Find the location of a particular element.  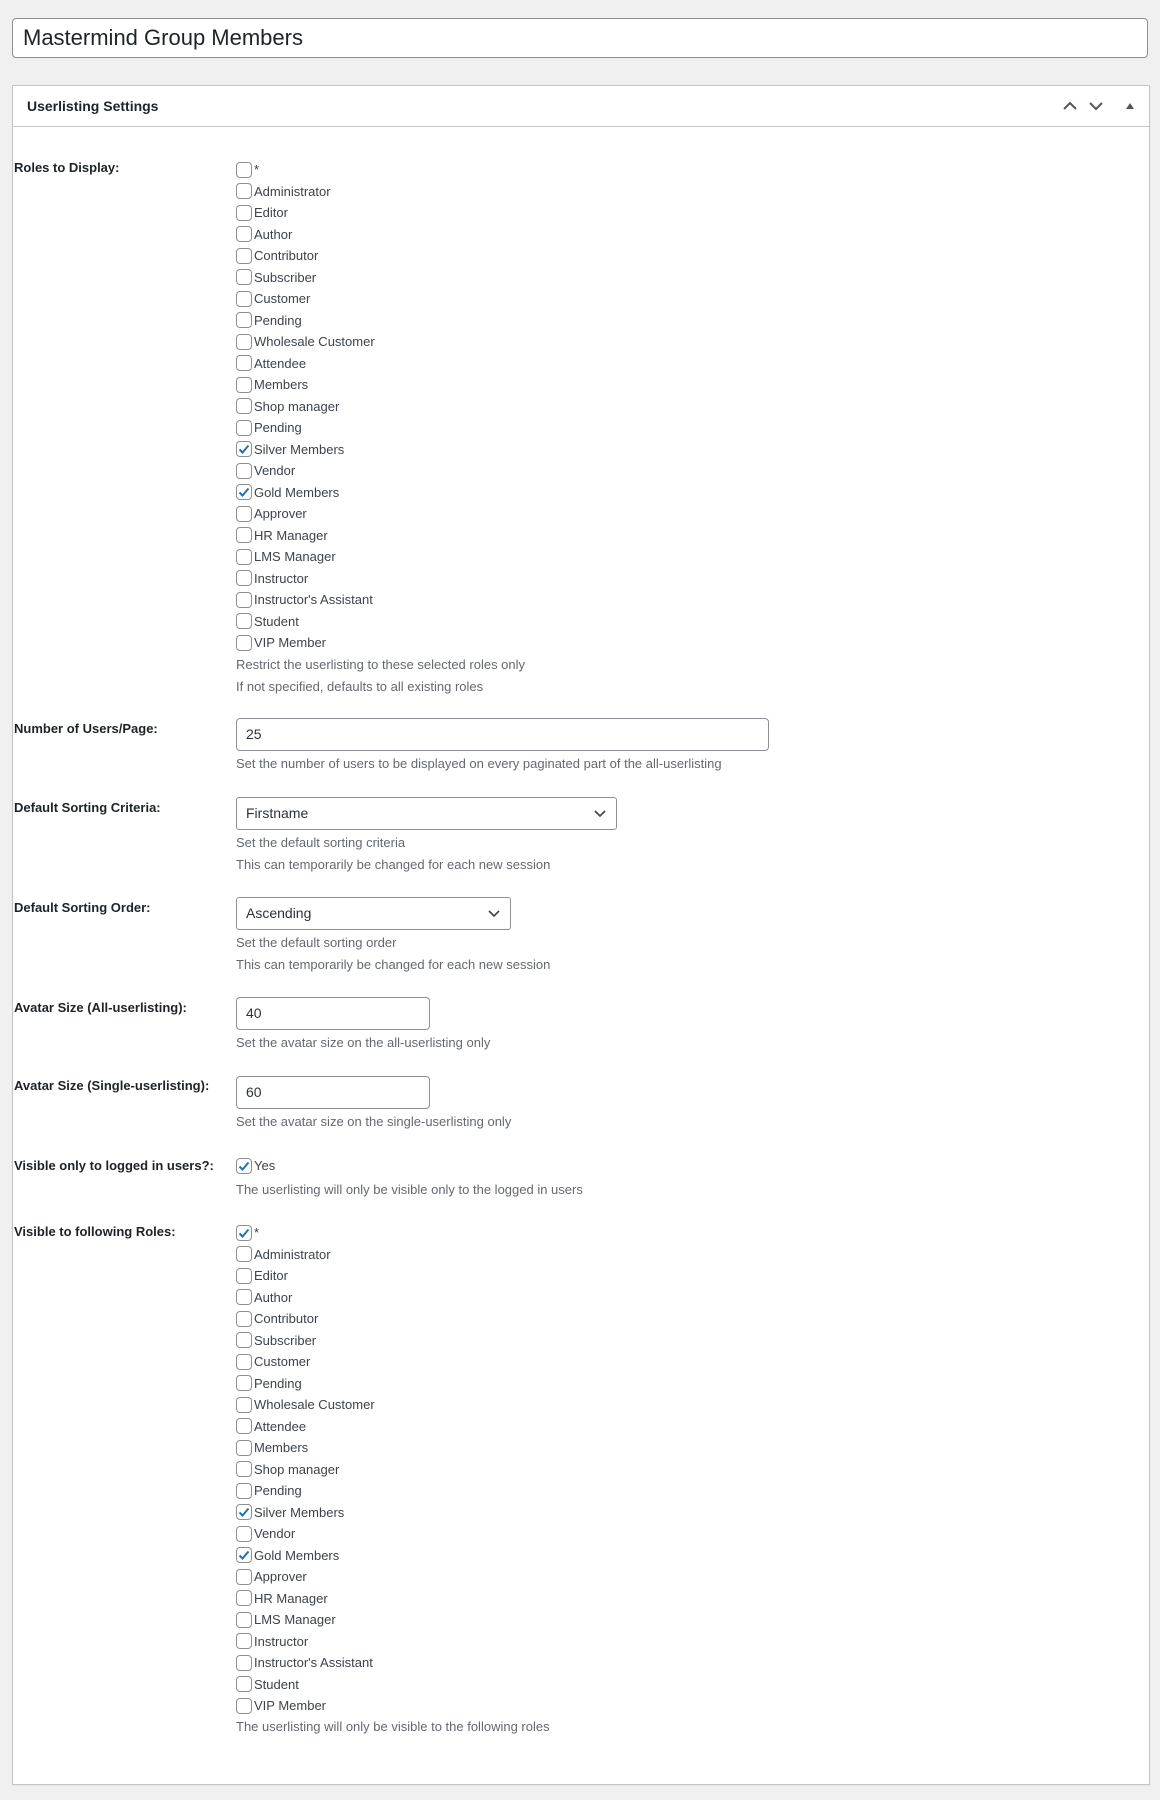

sorting-criteria-select: Firstname is located at coordinates (426, 813).